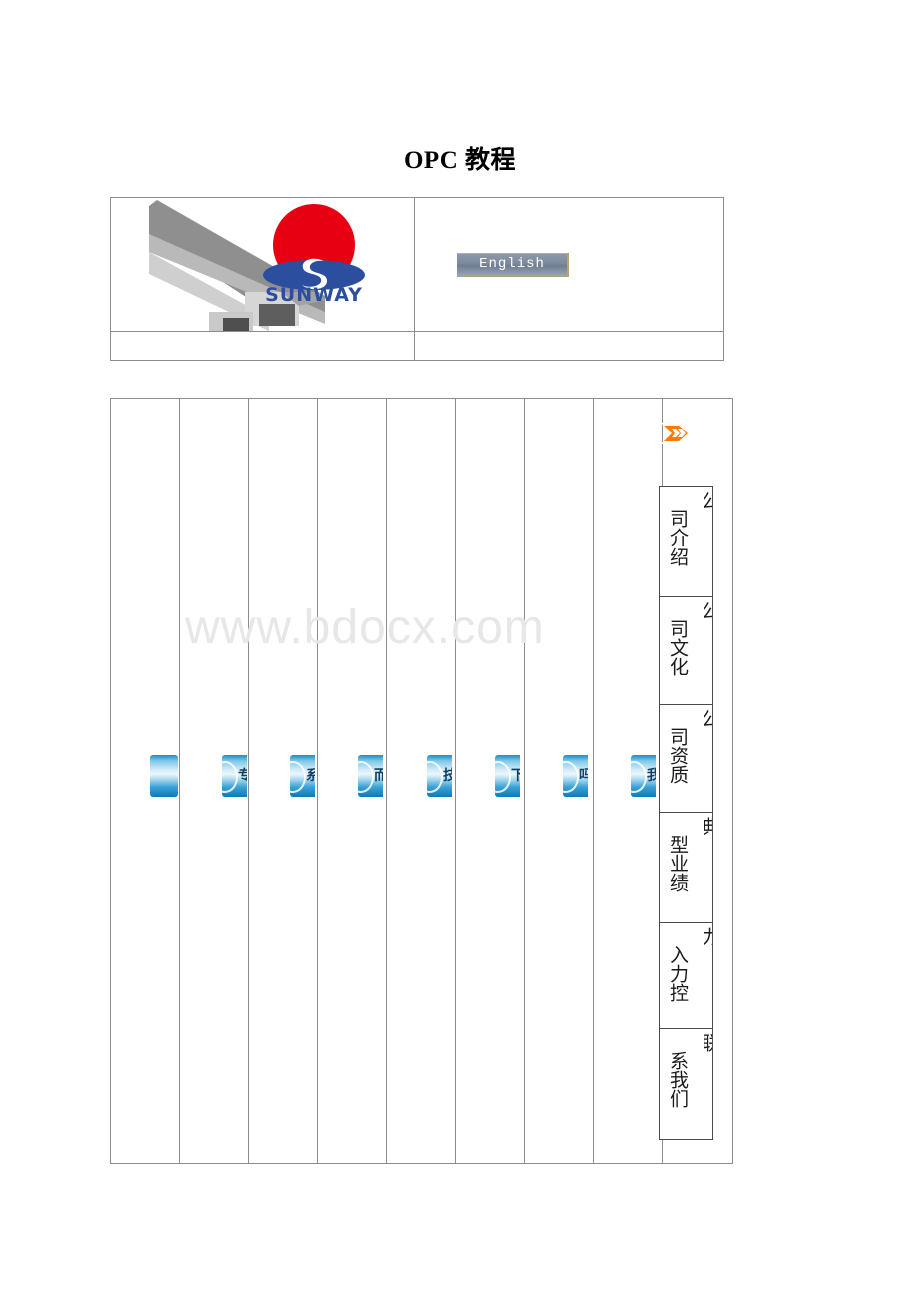 Image resolution: width=920 pixels, height=1302 pixels. What do you see at coordinates (313, 264) in the screenshot?
I see `logo-mark: SUNWAY` at bounding box center [313, 264].